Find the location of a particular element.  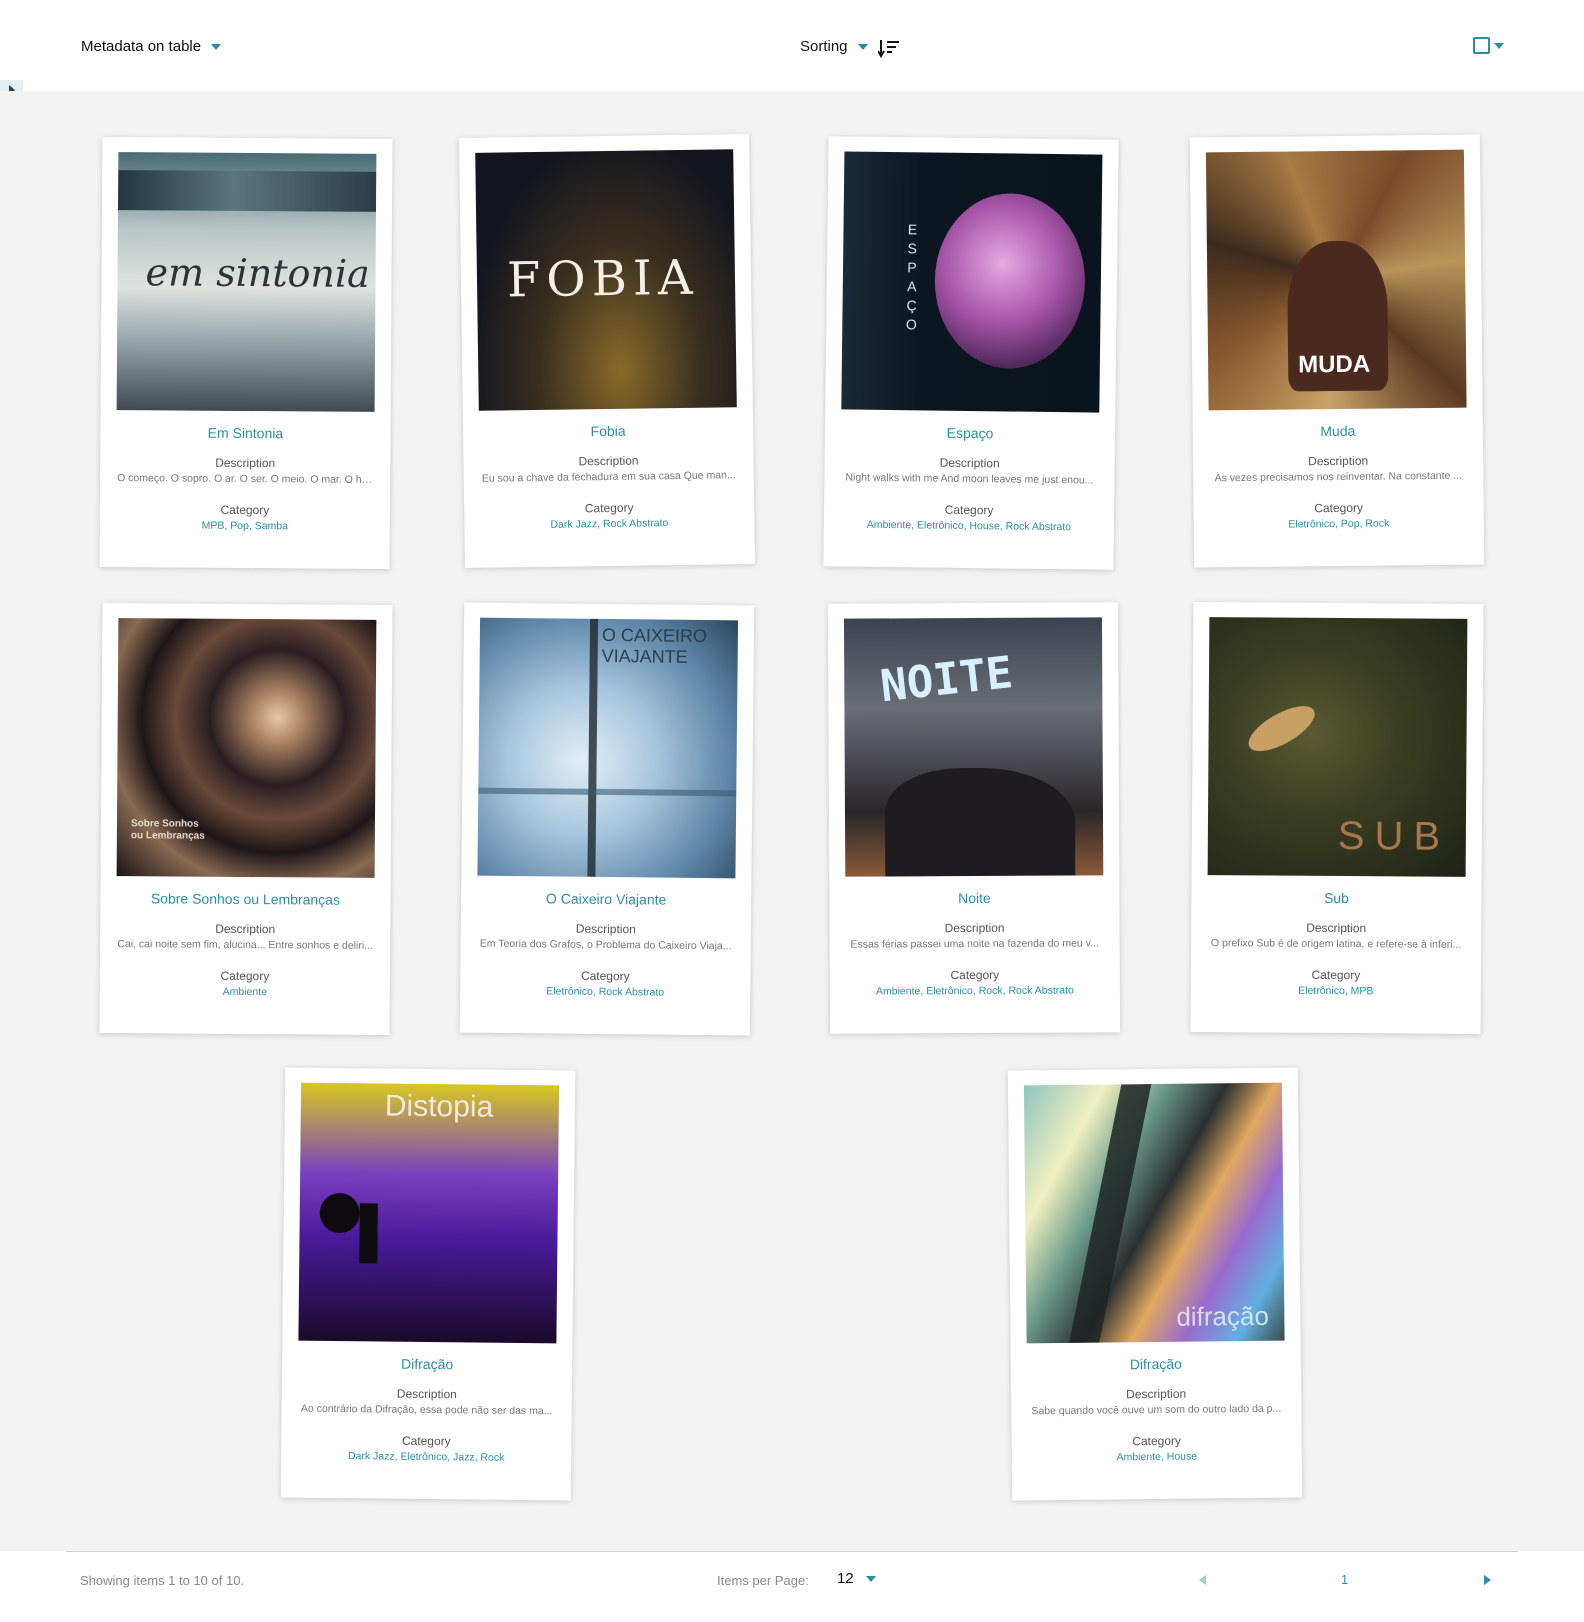

metadata-dropdown: Metadata on table is located at coordinates (151, 46).